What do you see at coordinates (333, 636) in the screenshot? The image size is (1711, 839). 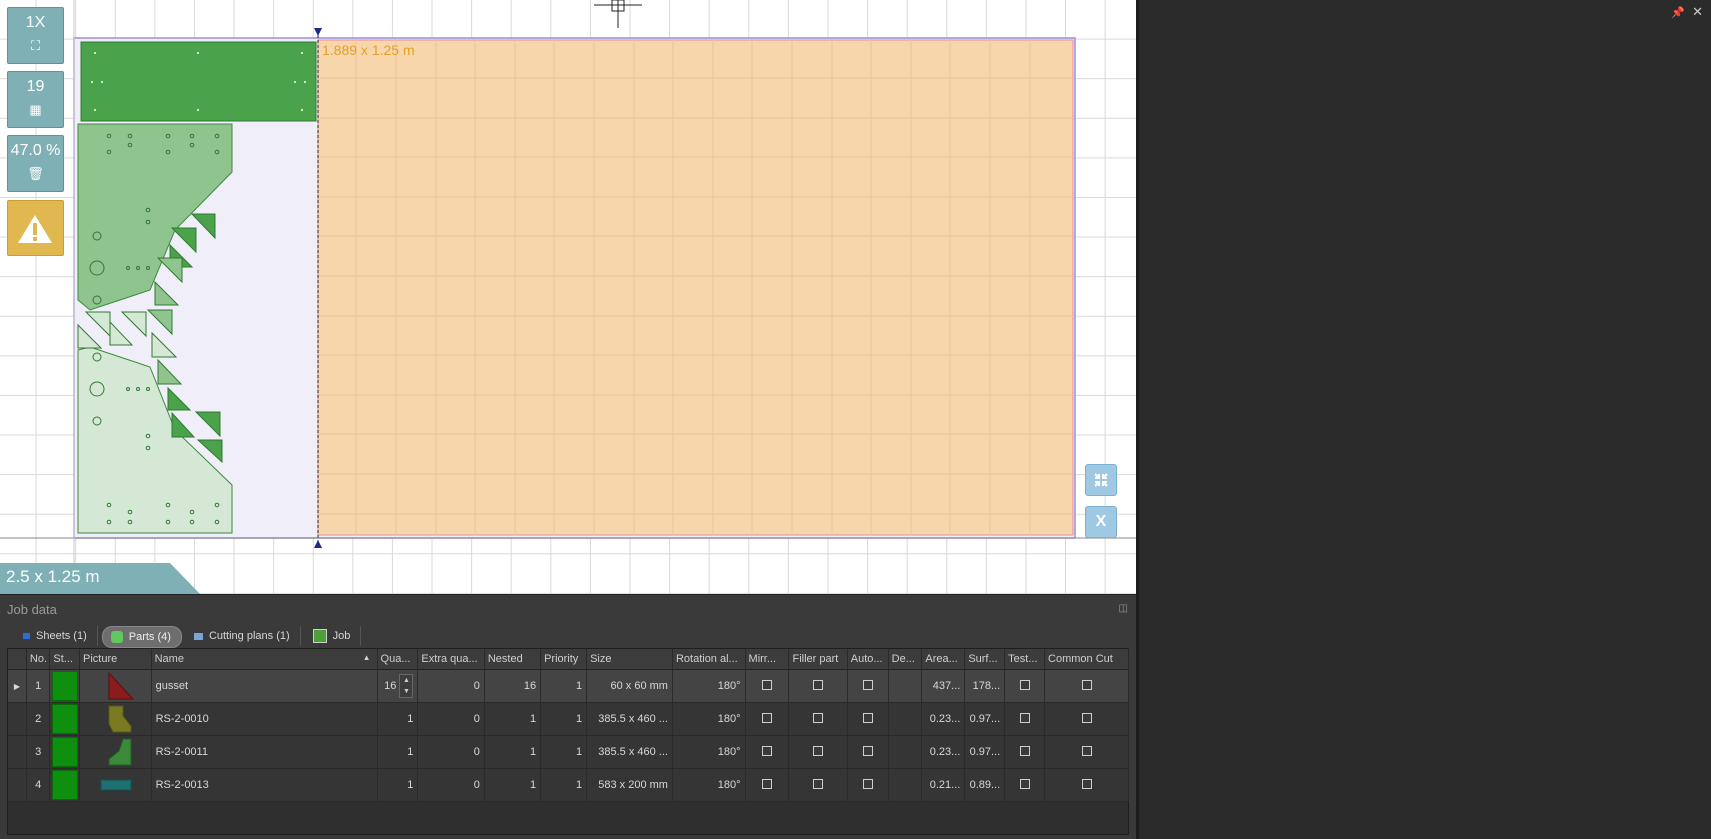 I see `tab-job: Job` at bounding box center [333, 636].